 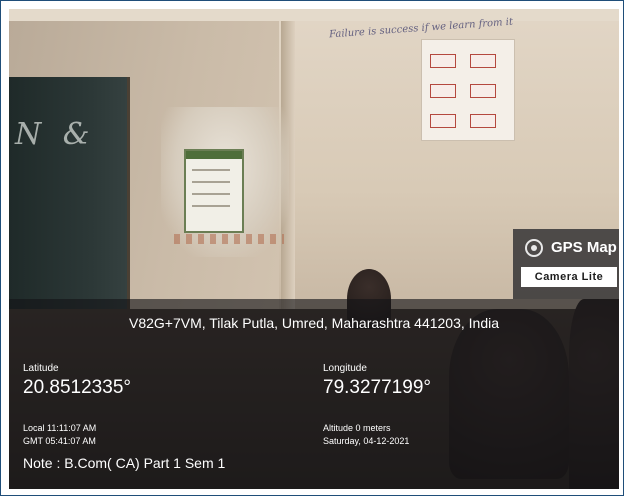 I want to click on projected-window-titlebar, so click(x=214, y=155).